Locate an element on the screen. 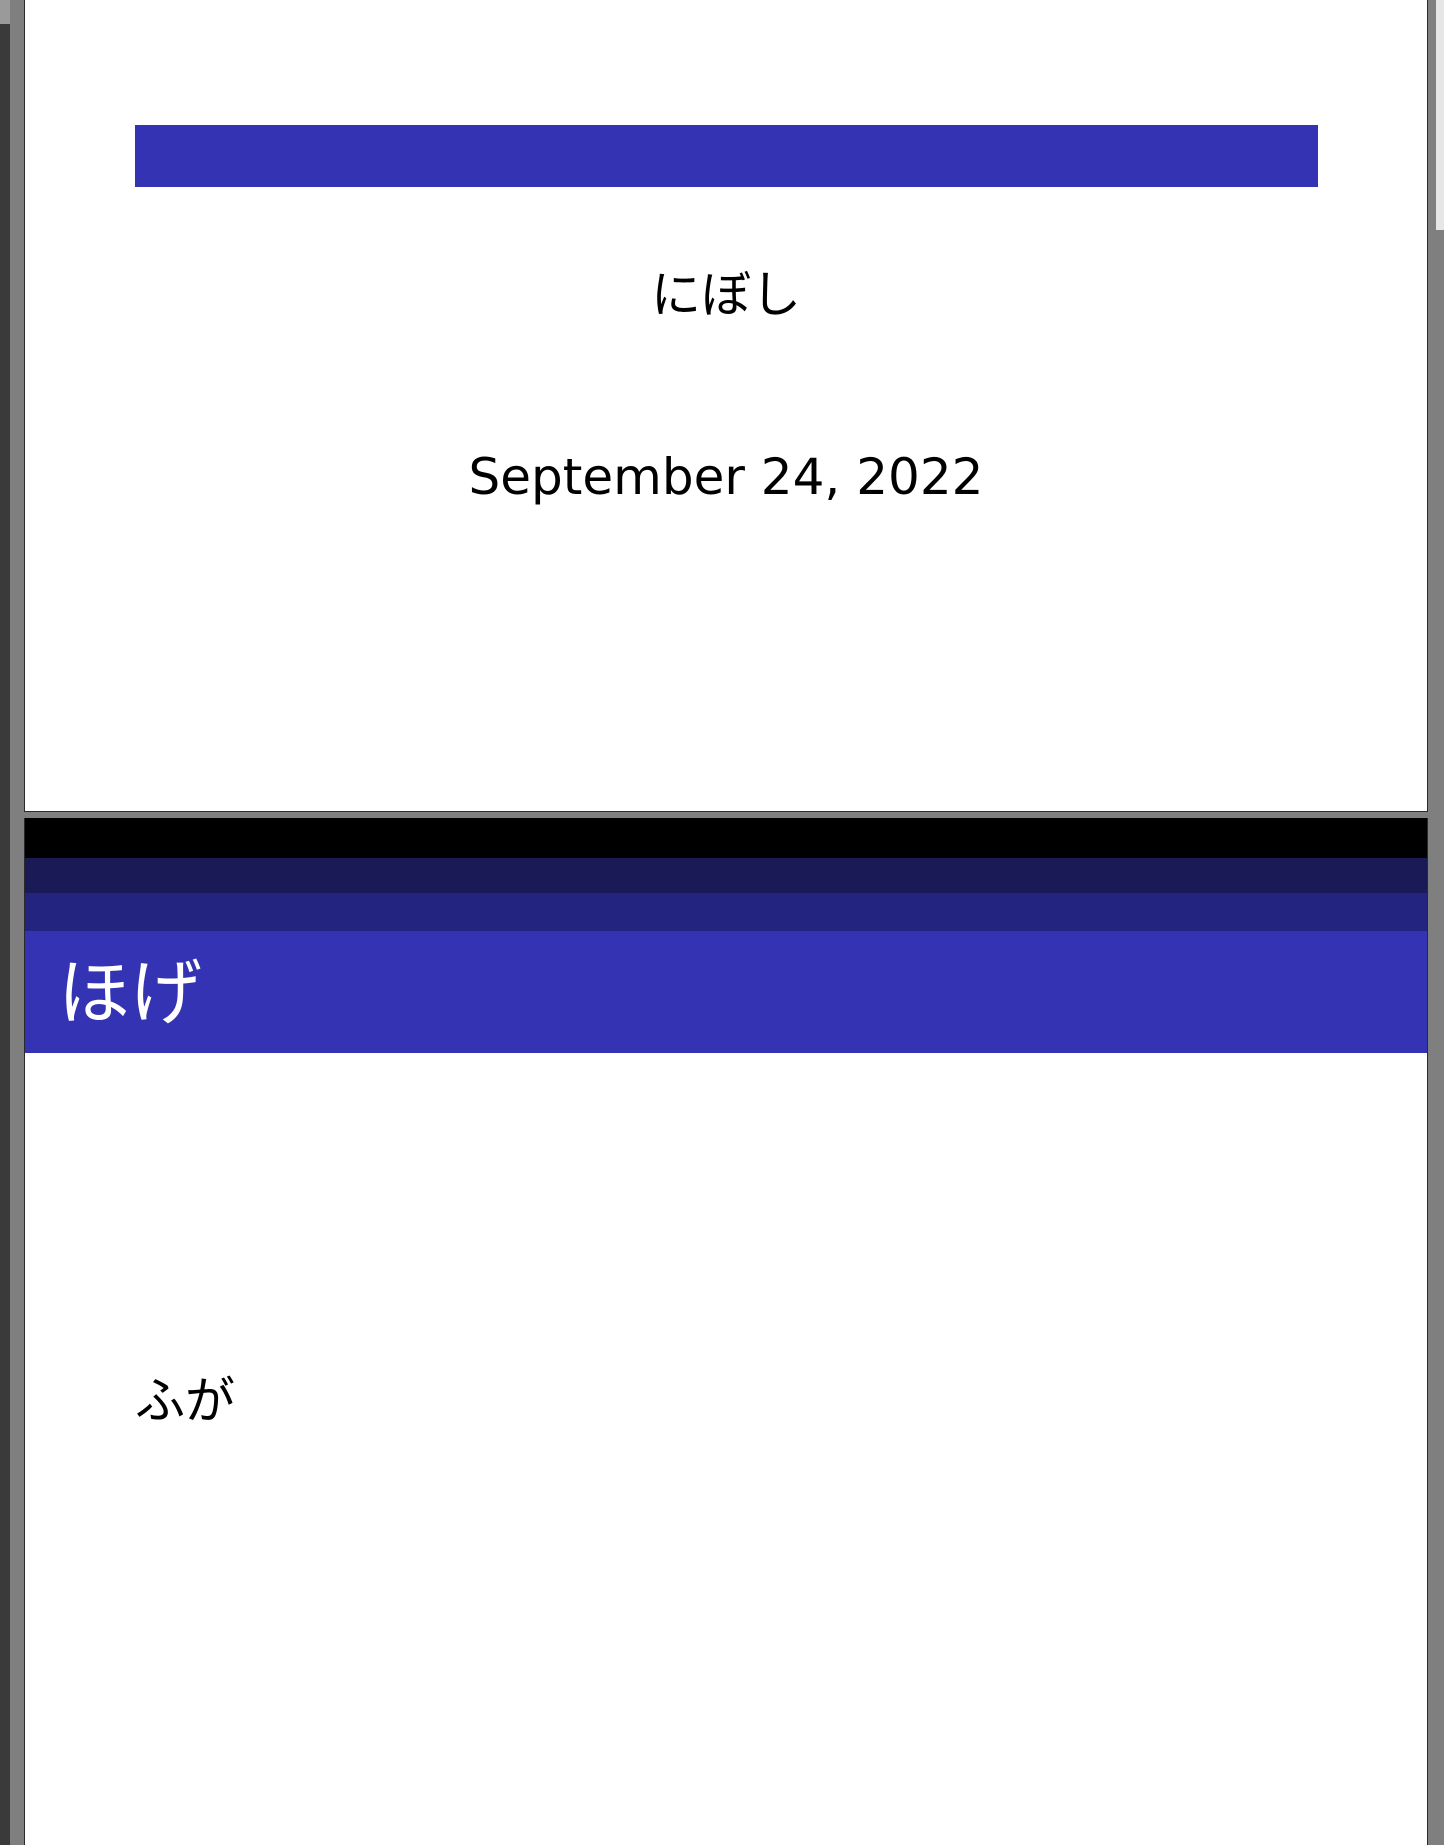 The image size is (1444, 1845). left-scroll-thumb is located at coordinates (5, 12).